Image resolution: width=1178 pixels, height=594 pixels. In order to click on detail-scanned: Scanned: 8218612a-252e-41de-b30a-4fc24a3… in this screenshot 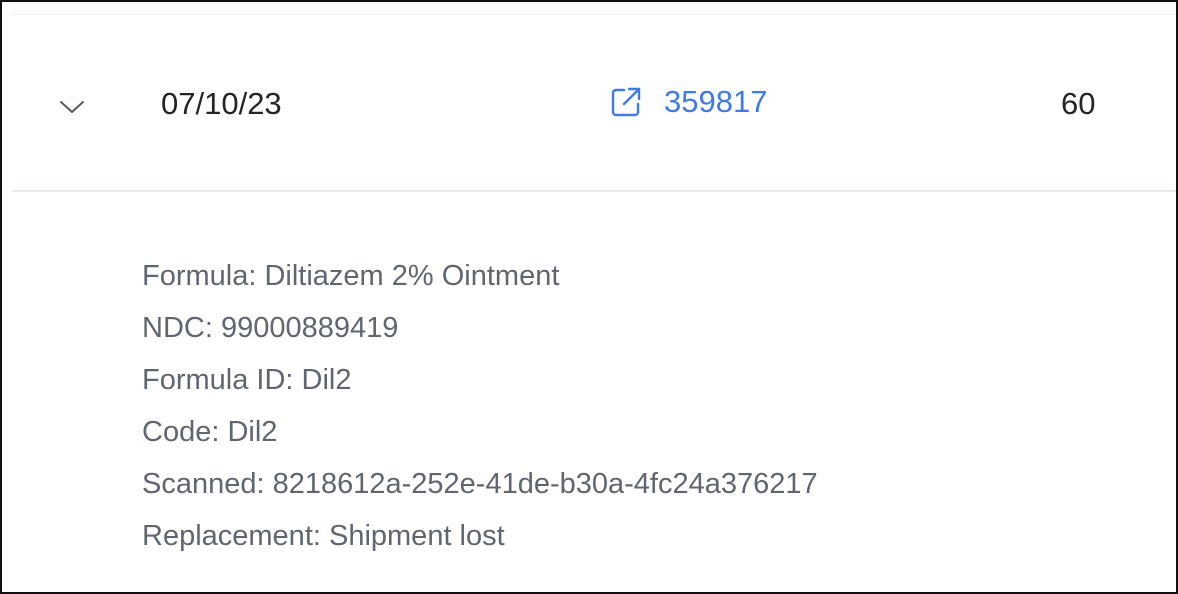, I will do `click(480, 484)`.